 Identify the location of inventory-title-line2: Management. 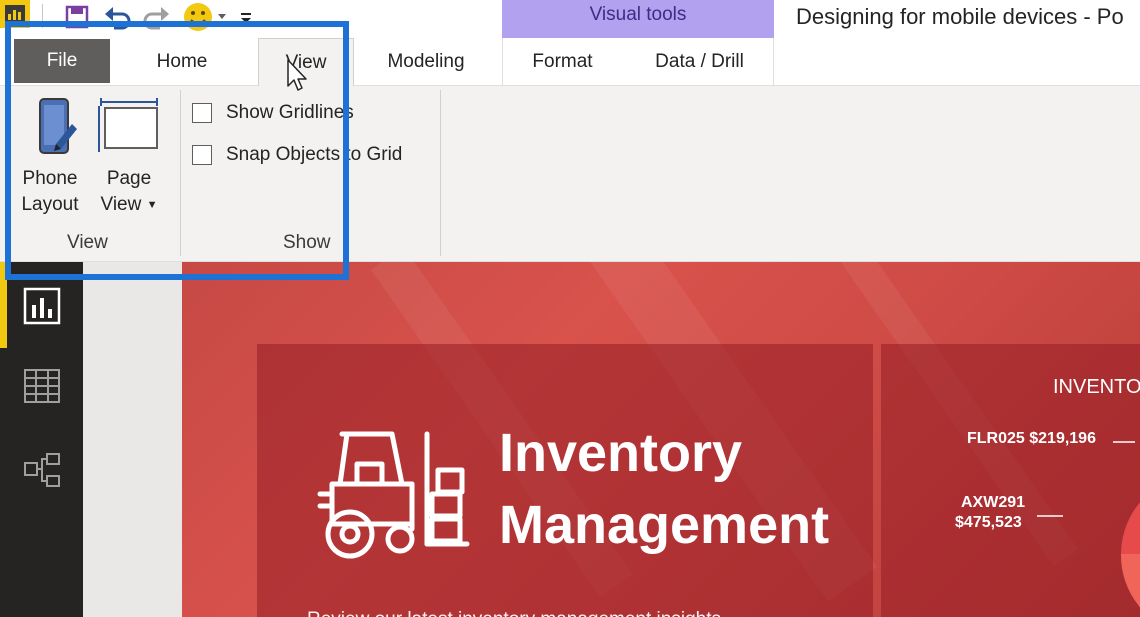
(664, 525).